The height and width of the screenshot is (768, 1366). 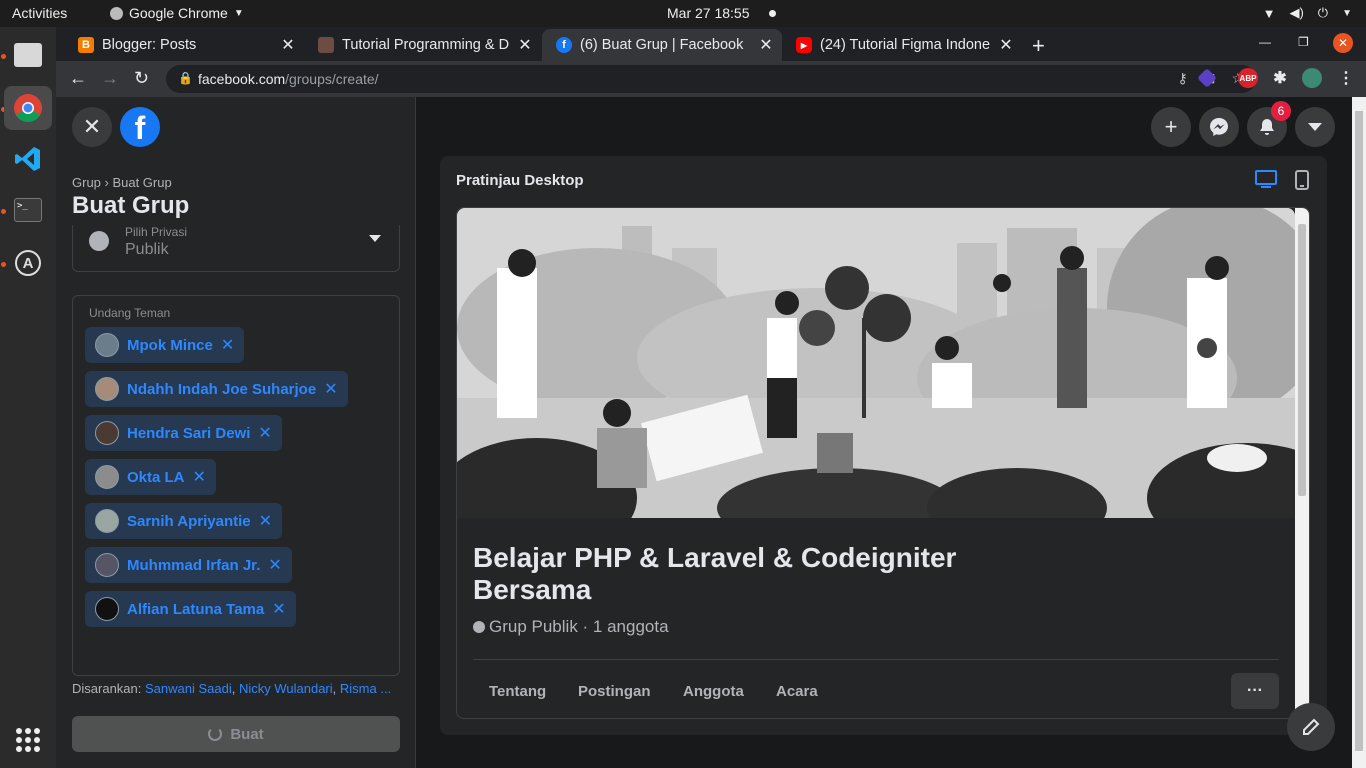 I want to click on invitee-name: Ndahh Indah Joe Suharjoe, so click(x=222, y=389).